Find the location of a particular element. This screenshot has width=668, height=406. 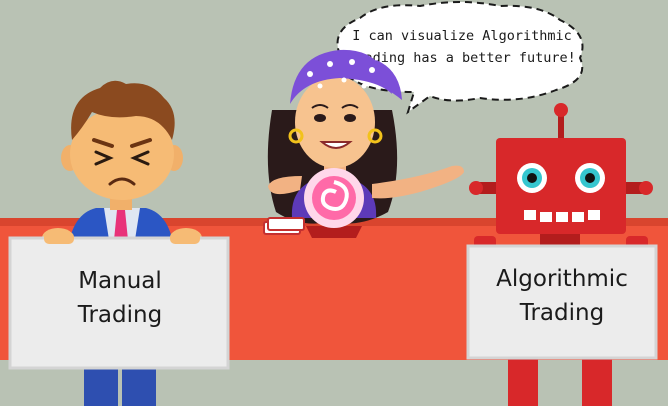

crystal-ball is located at coordinates (334, 203).